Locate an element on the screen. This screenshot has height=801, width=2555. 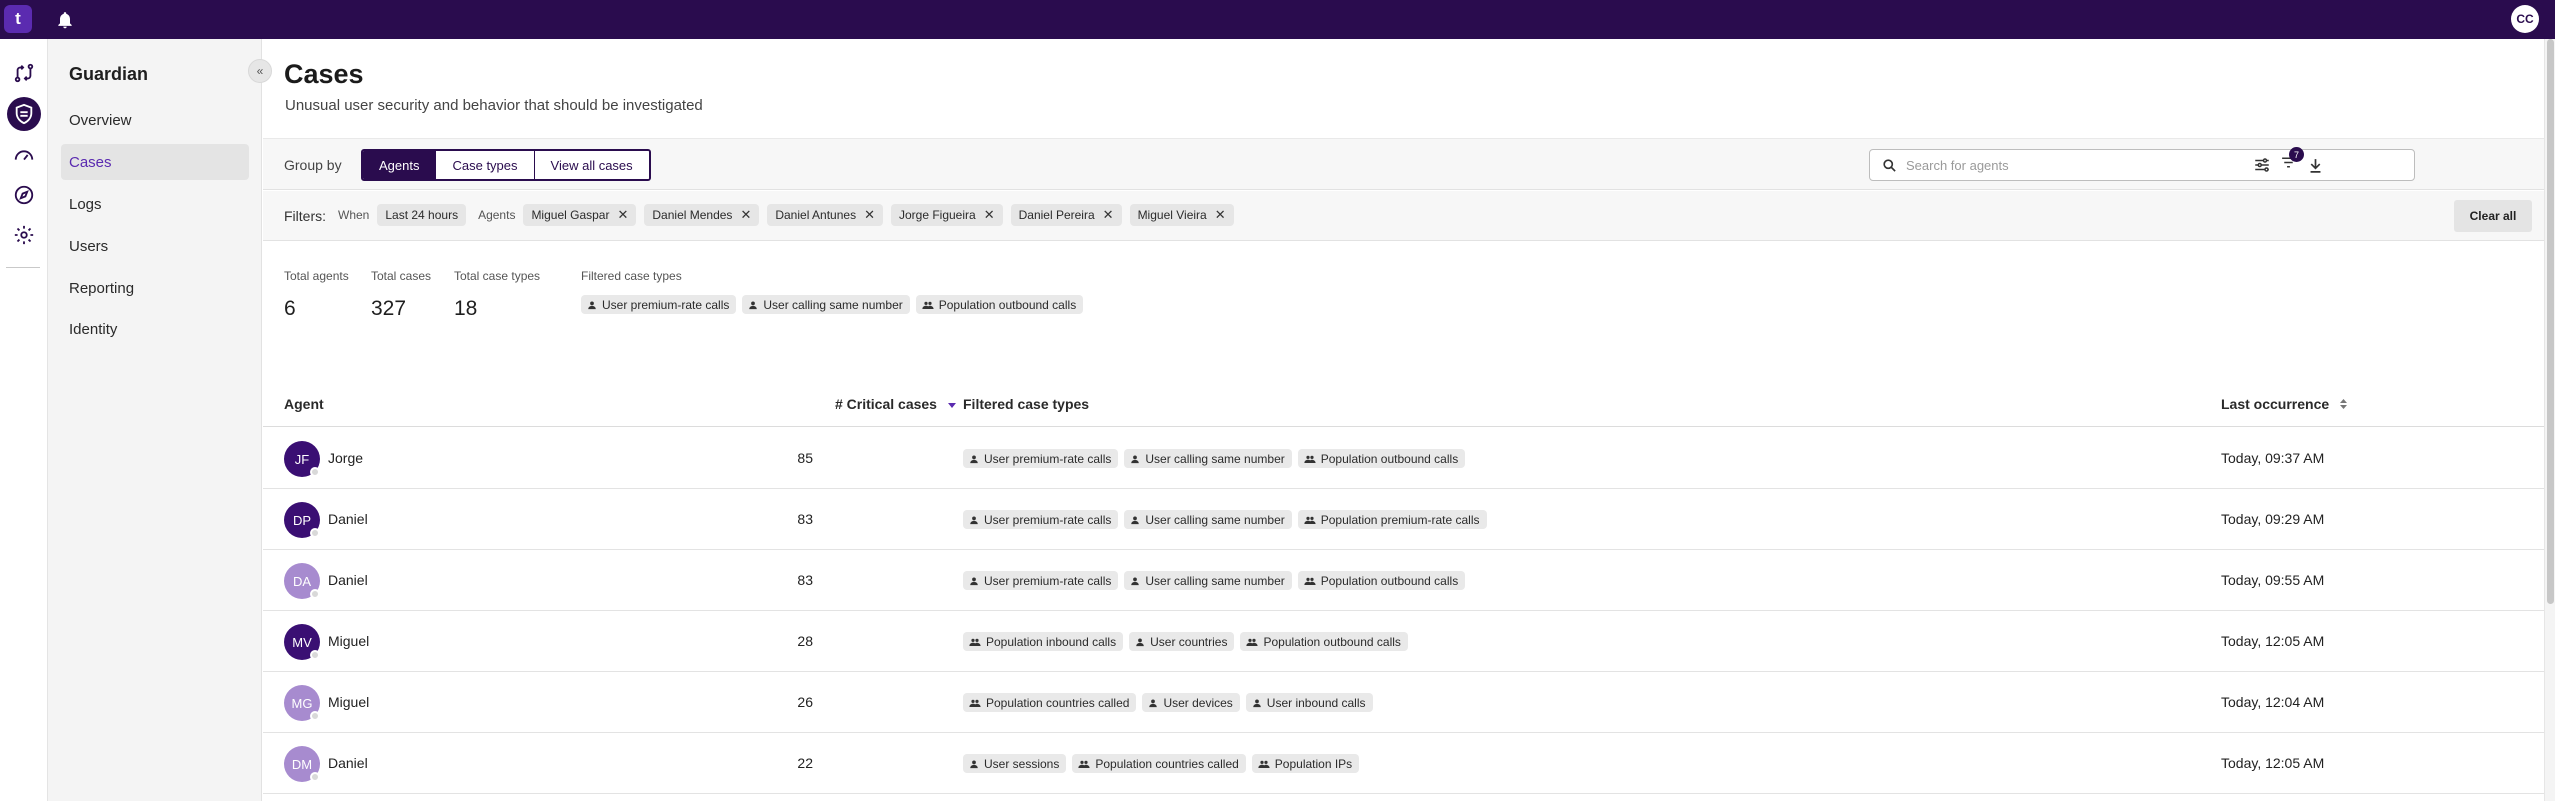
case-type-label: User premium-rate calls is located at coordinates (1048, 458).